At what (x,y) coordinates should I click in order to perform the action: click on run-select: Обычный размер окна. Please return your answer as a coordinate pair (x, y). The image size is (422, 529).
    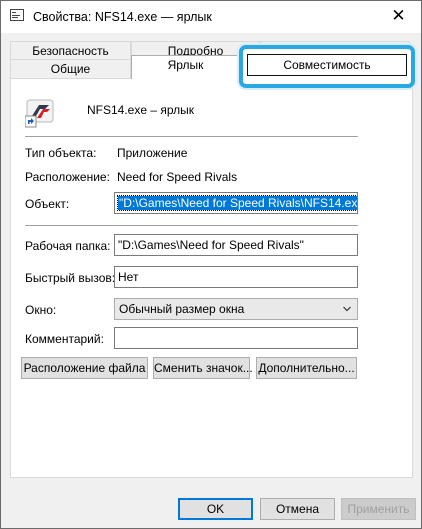
    Looking at the image, I should click on (236, 309).